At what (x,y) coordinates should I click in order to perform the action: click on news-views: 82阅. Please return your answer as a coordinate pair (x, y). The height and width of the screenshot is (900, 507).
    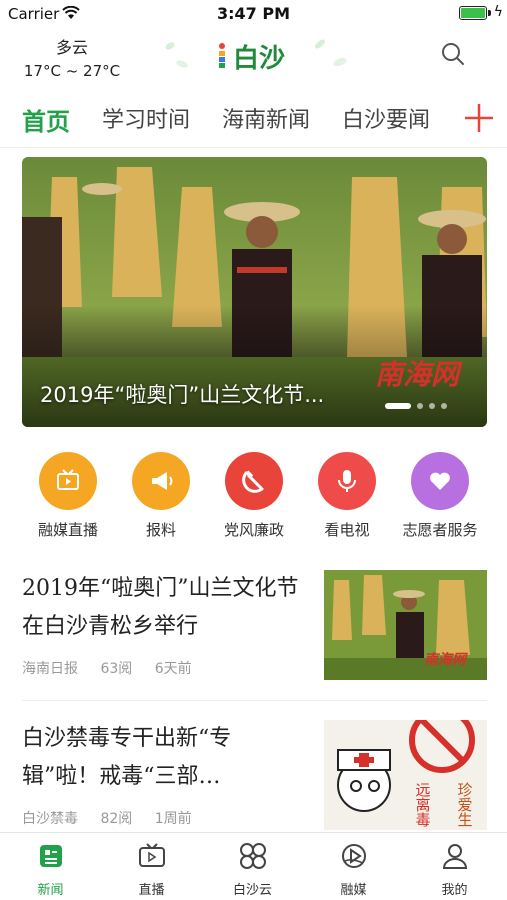
    Looking at the image, I should click on (116, 819).